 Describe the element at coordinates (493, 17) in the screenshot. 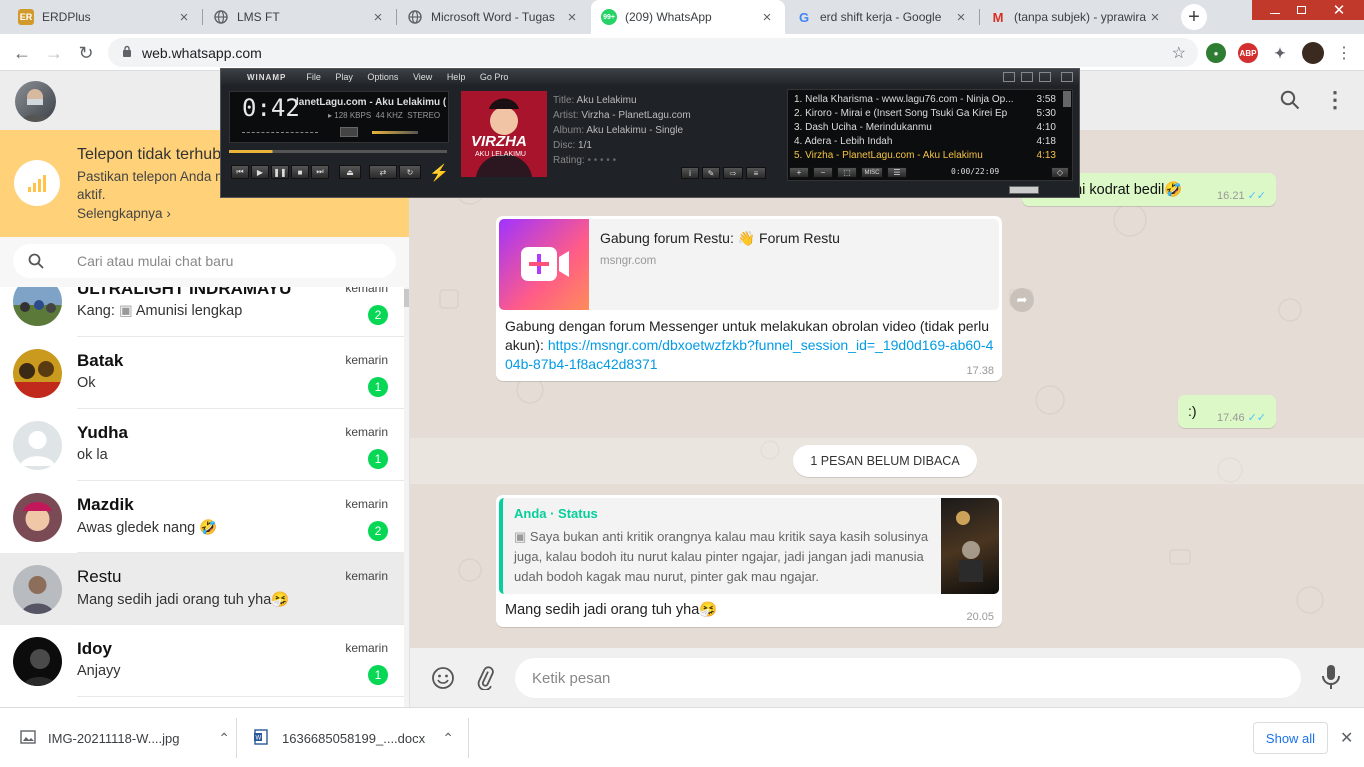

I see `tab-microsoft-word: Microsoft Word - Tugas ×` at that location.